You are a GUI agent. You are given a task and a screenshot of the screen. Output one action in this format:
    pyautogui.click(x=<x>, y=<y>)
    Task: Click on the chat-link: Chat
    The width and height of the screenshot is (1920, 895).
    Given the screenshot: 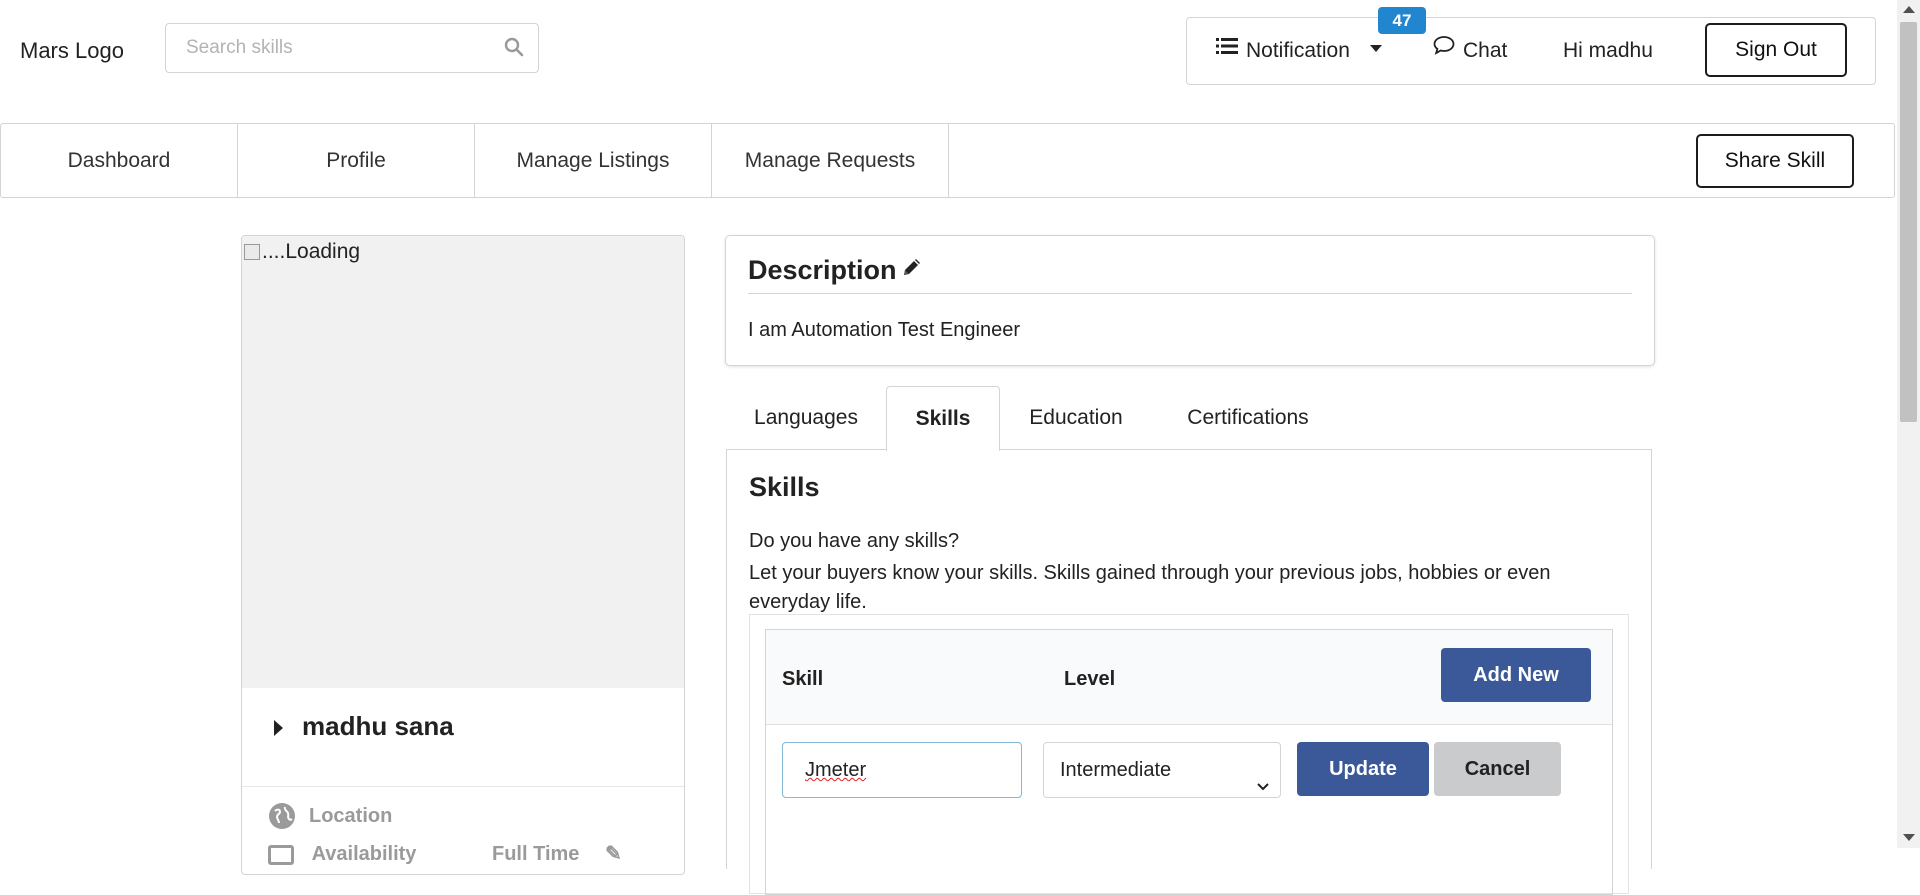 What is the action you would take?
    pyautogui.click(x=1470, y=51)
    